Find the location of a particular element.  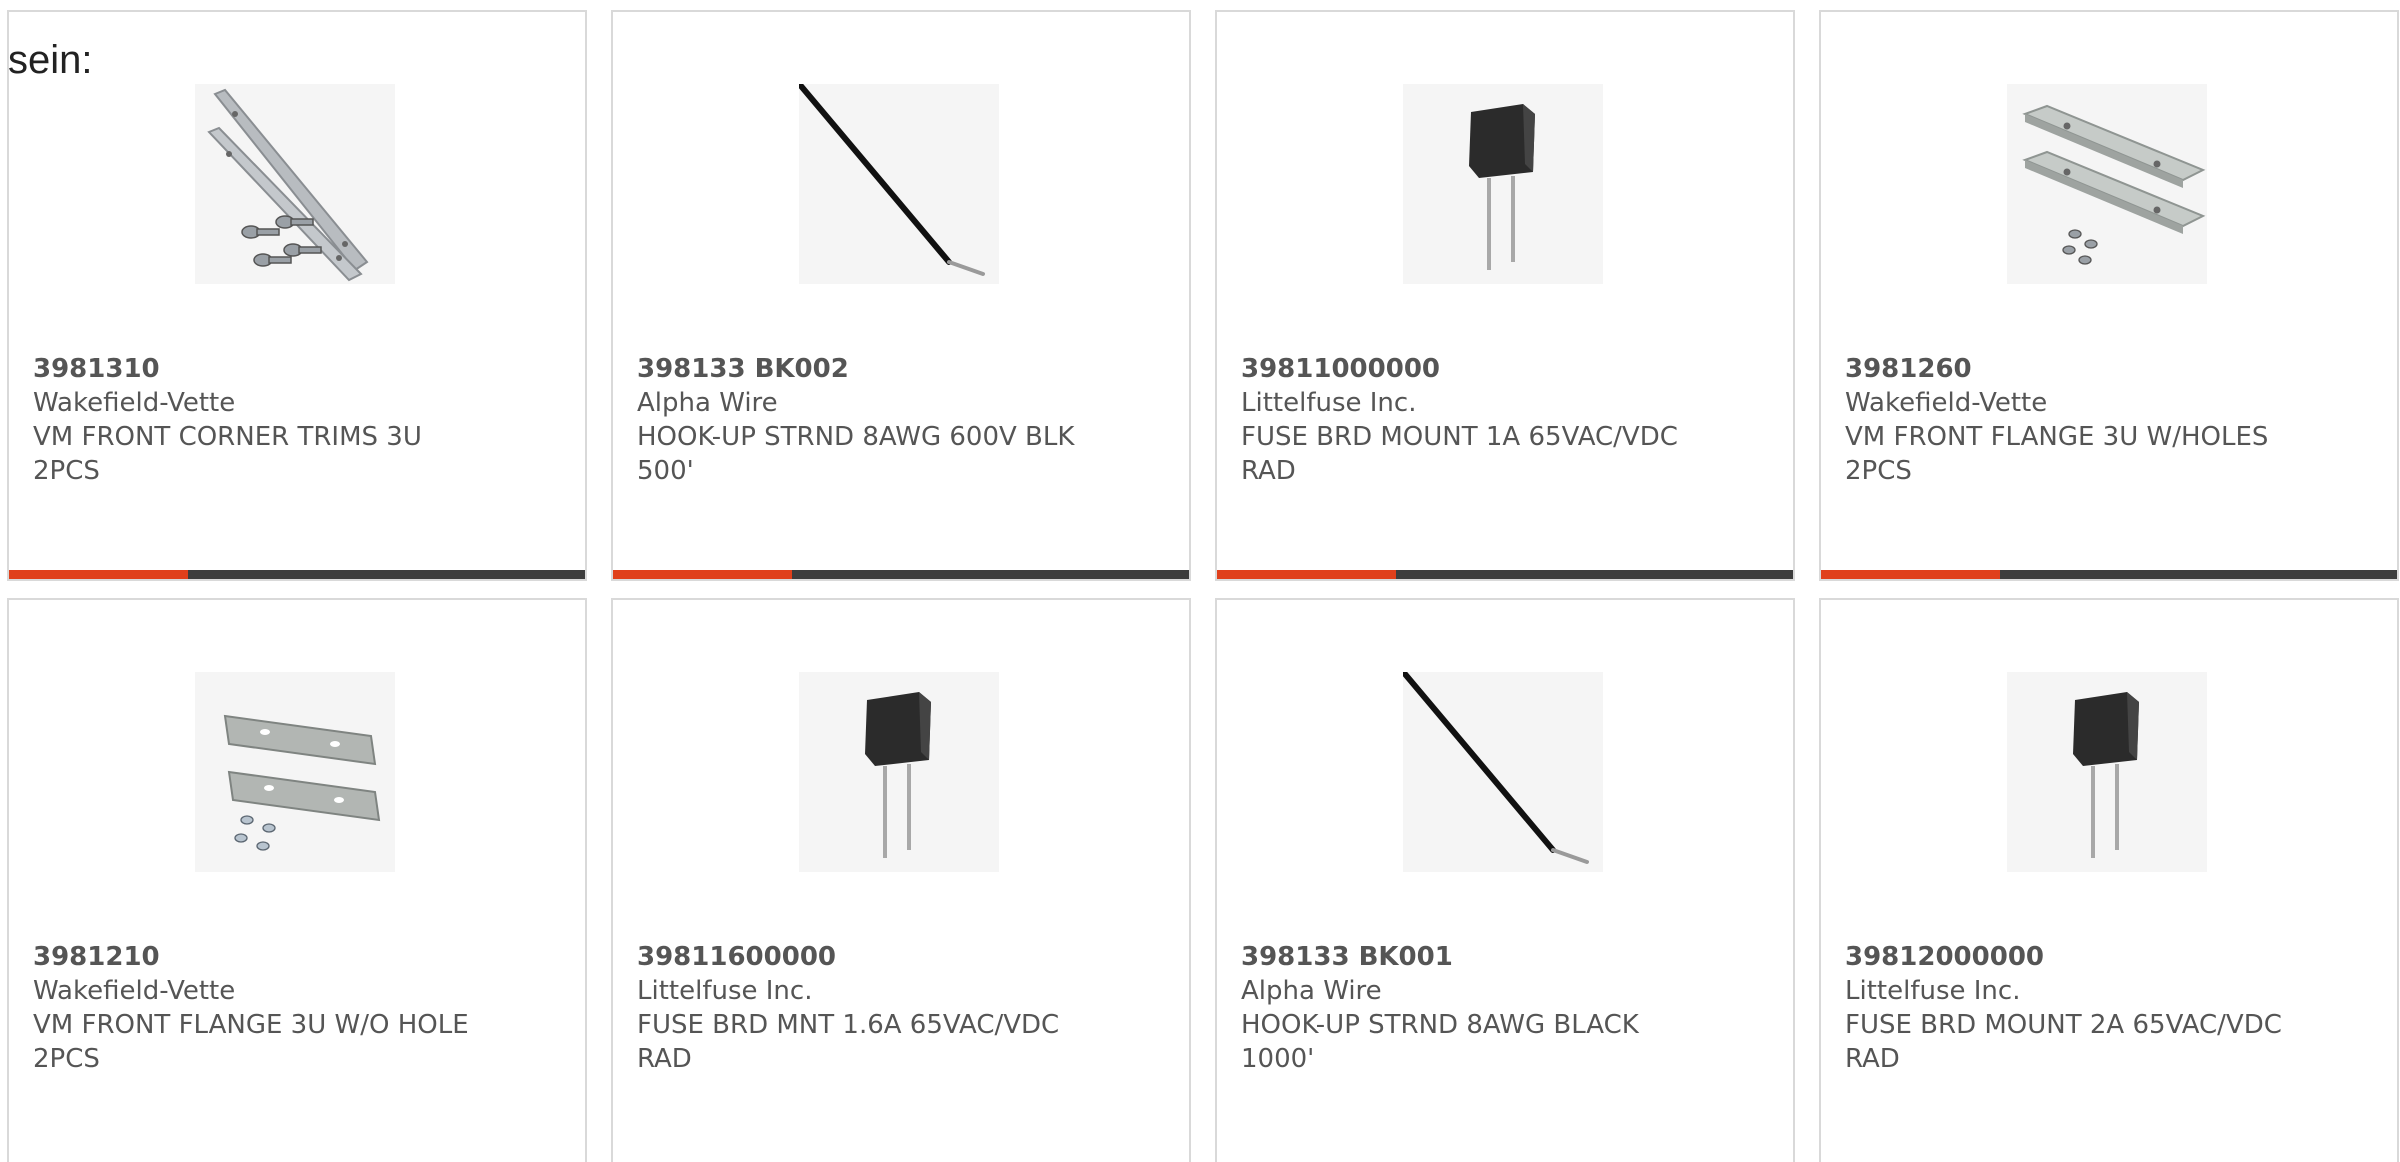

description: FUSE BRD MOUNT 1A 65VAC/VDC RAD is located at coordinates (1459, 454).